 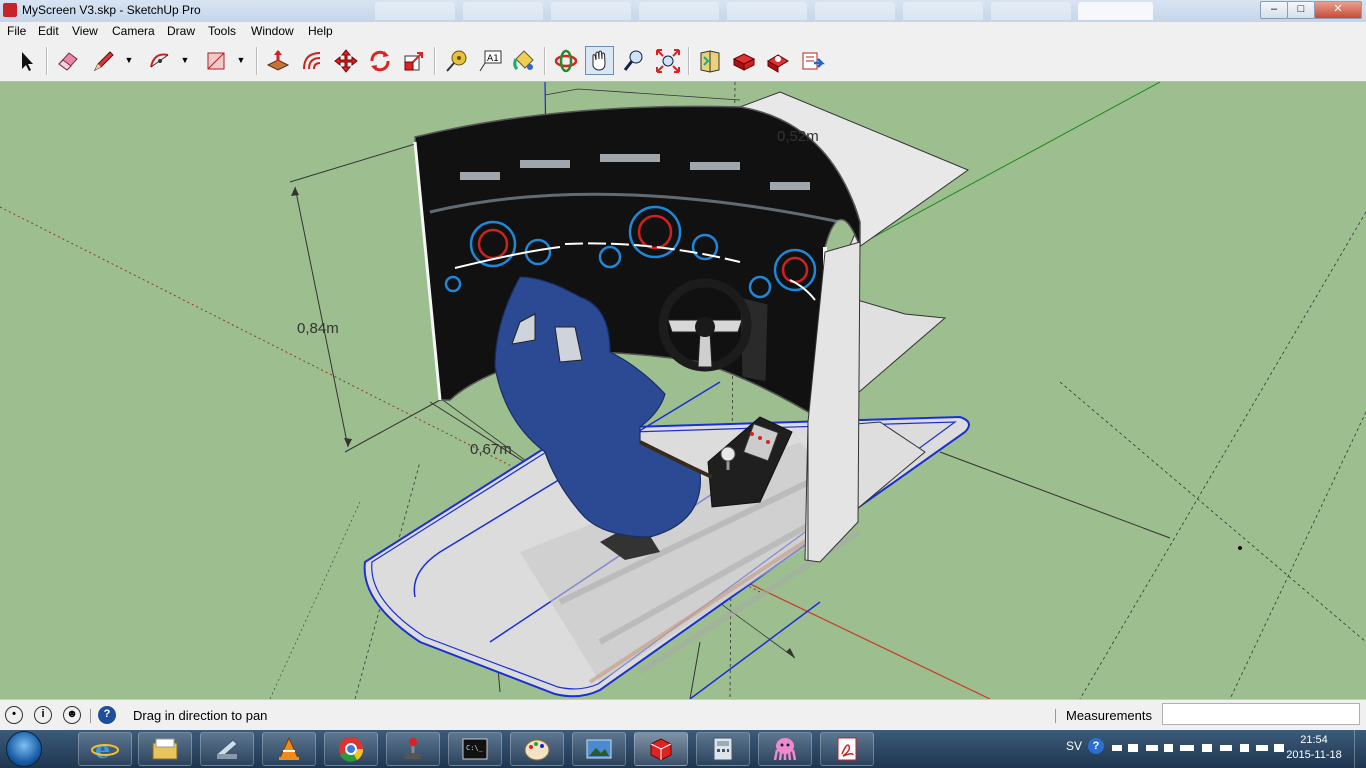 What do you see at coordinates (668, 61) in the screenshot?
I see `zoom-extents-icon` at bounding box center [668, 61].